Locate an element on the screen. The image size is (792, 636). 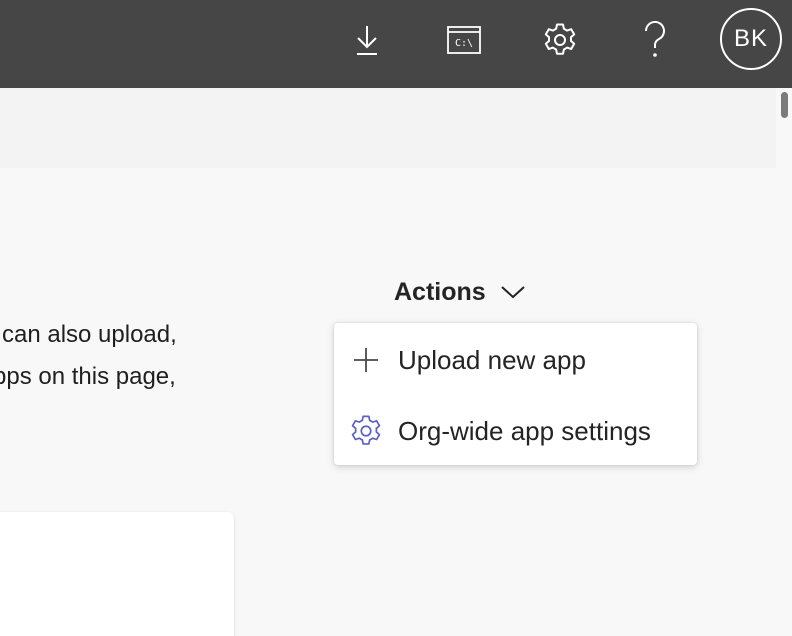
plus-icon is located at coordinates (366, 360).